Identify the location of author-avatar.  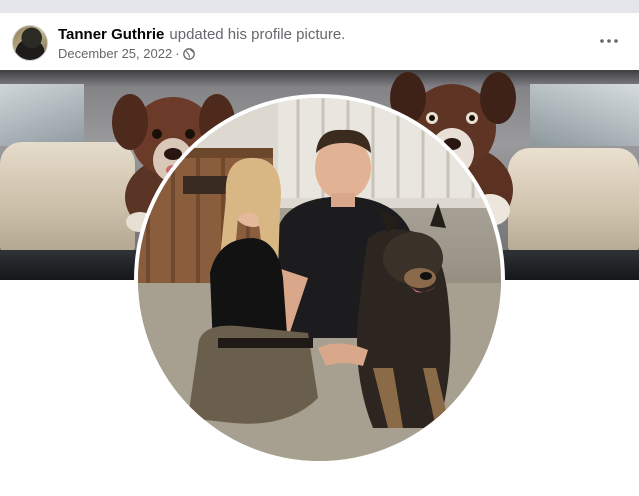
(30, 43).